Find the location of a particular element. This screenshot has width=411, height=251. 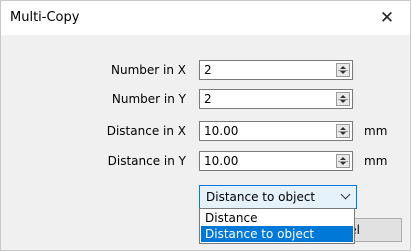

number-in-x-field: 2 is located at coordinates (276, 70).